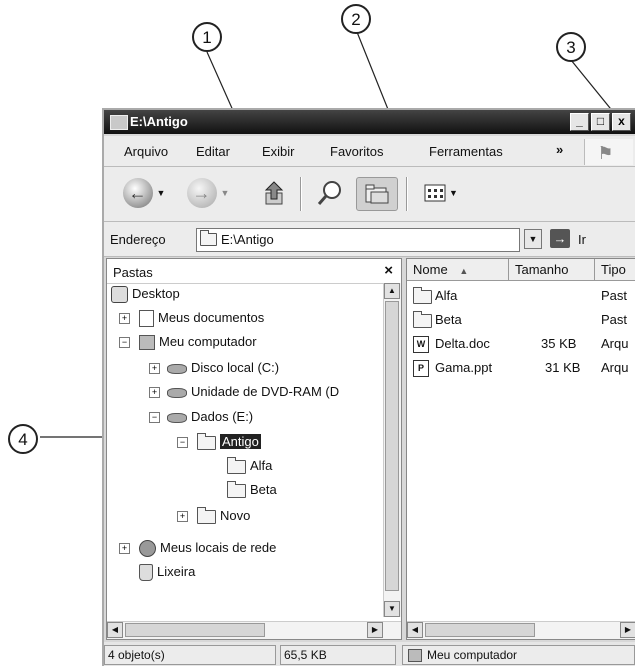 The height and width of the screenshot is (666, 635). What do you see at coordinates (458, 270) in the screenshot?
I see `column-header-name: Nome ▲` at bounding box center [458, 270].